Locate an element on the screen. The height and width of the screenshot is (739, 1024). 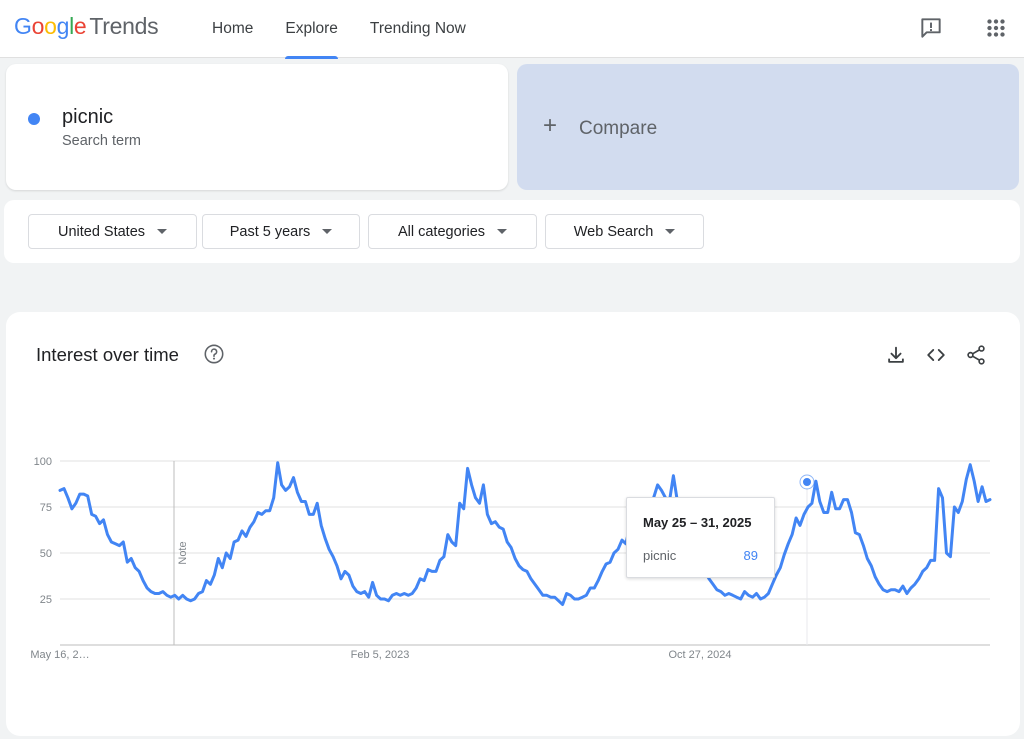
y-tick-label: 25 is located at coordinates (46, 600).